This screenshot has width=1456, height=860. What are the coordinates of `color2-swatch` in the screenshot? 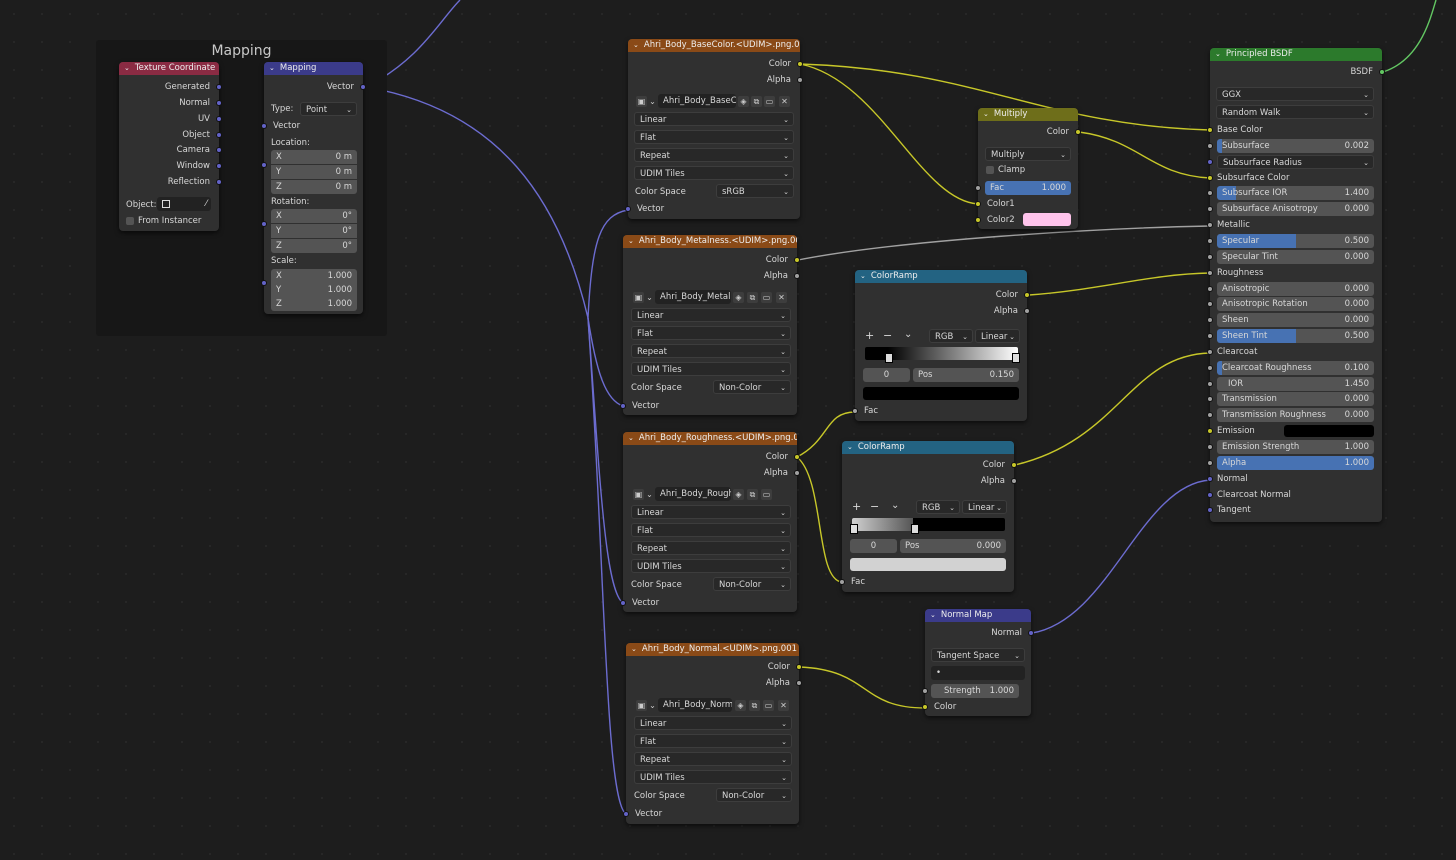 It's located at (1047, 219).